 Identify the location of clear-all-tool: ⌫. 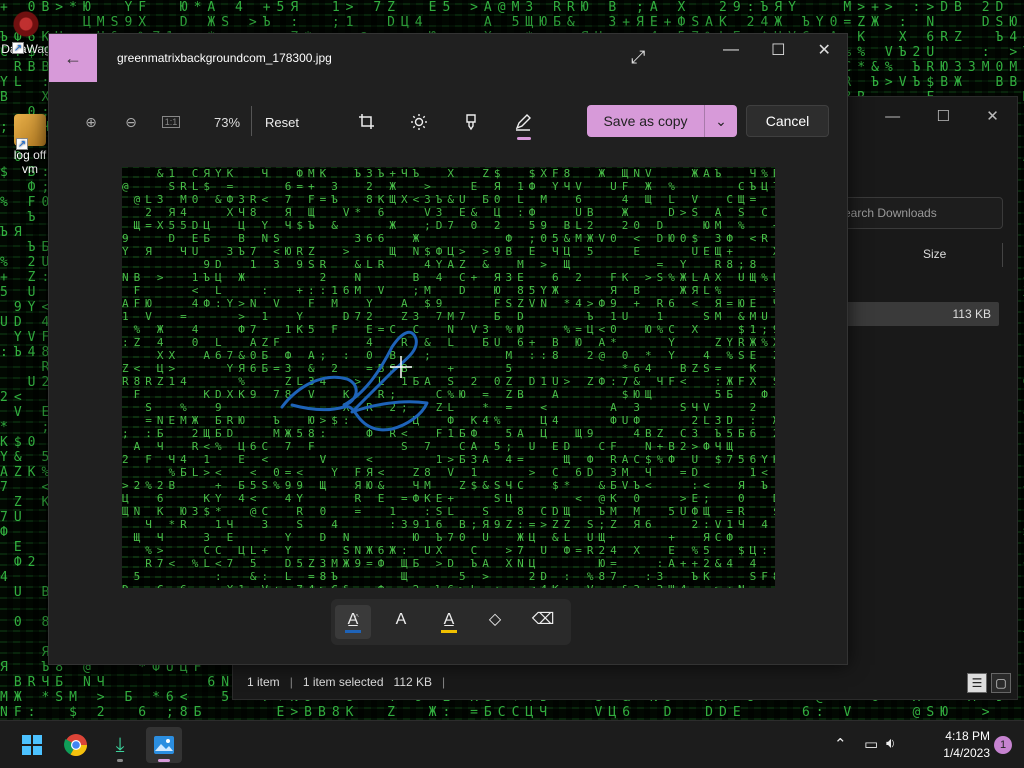
(543, 622).